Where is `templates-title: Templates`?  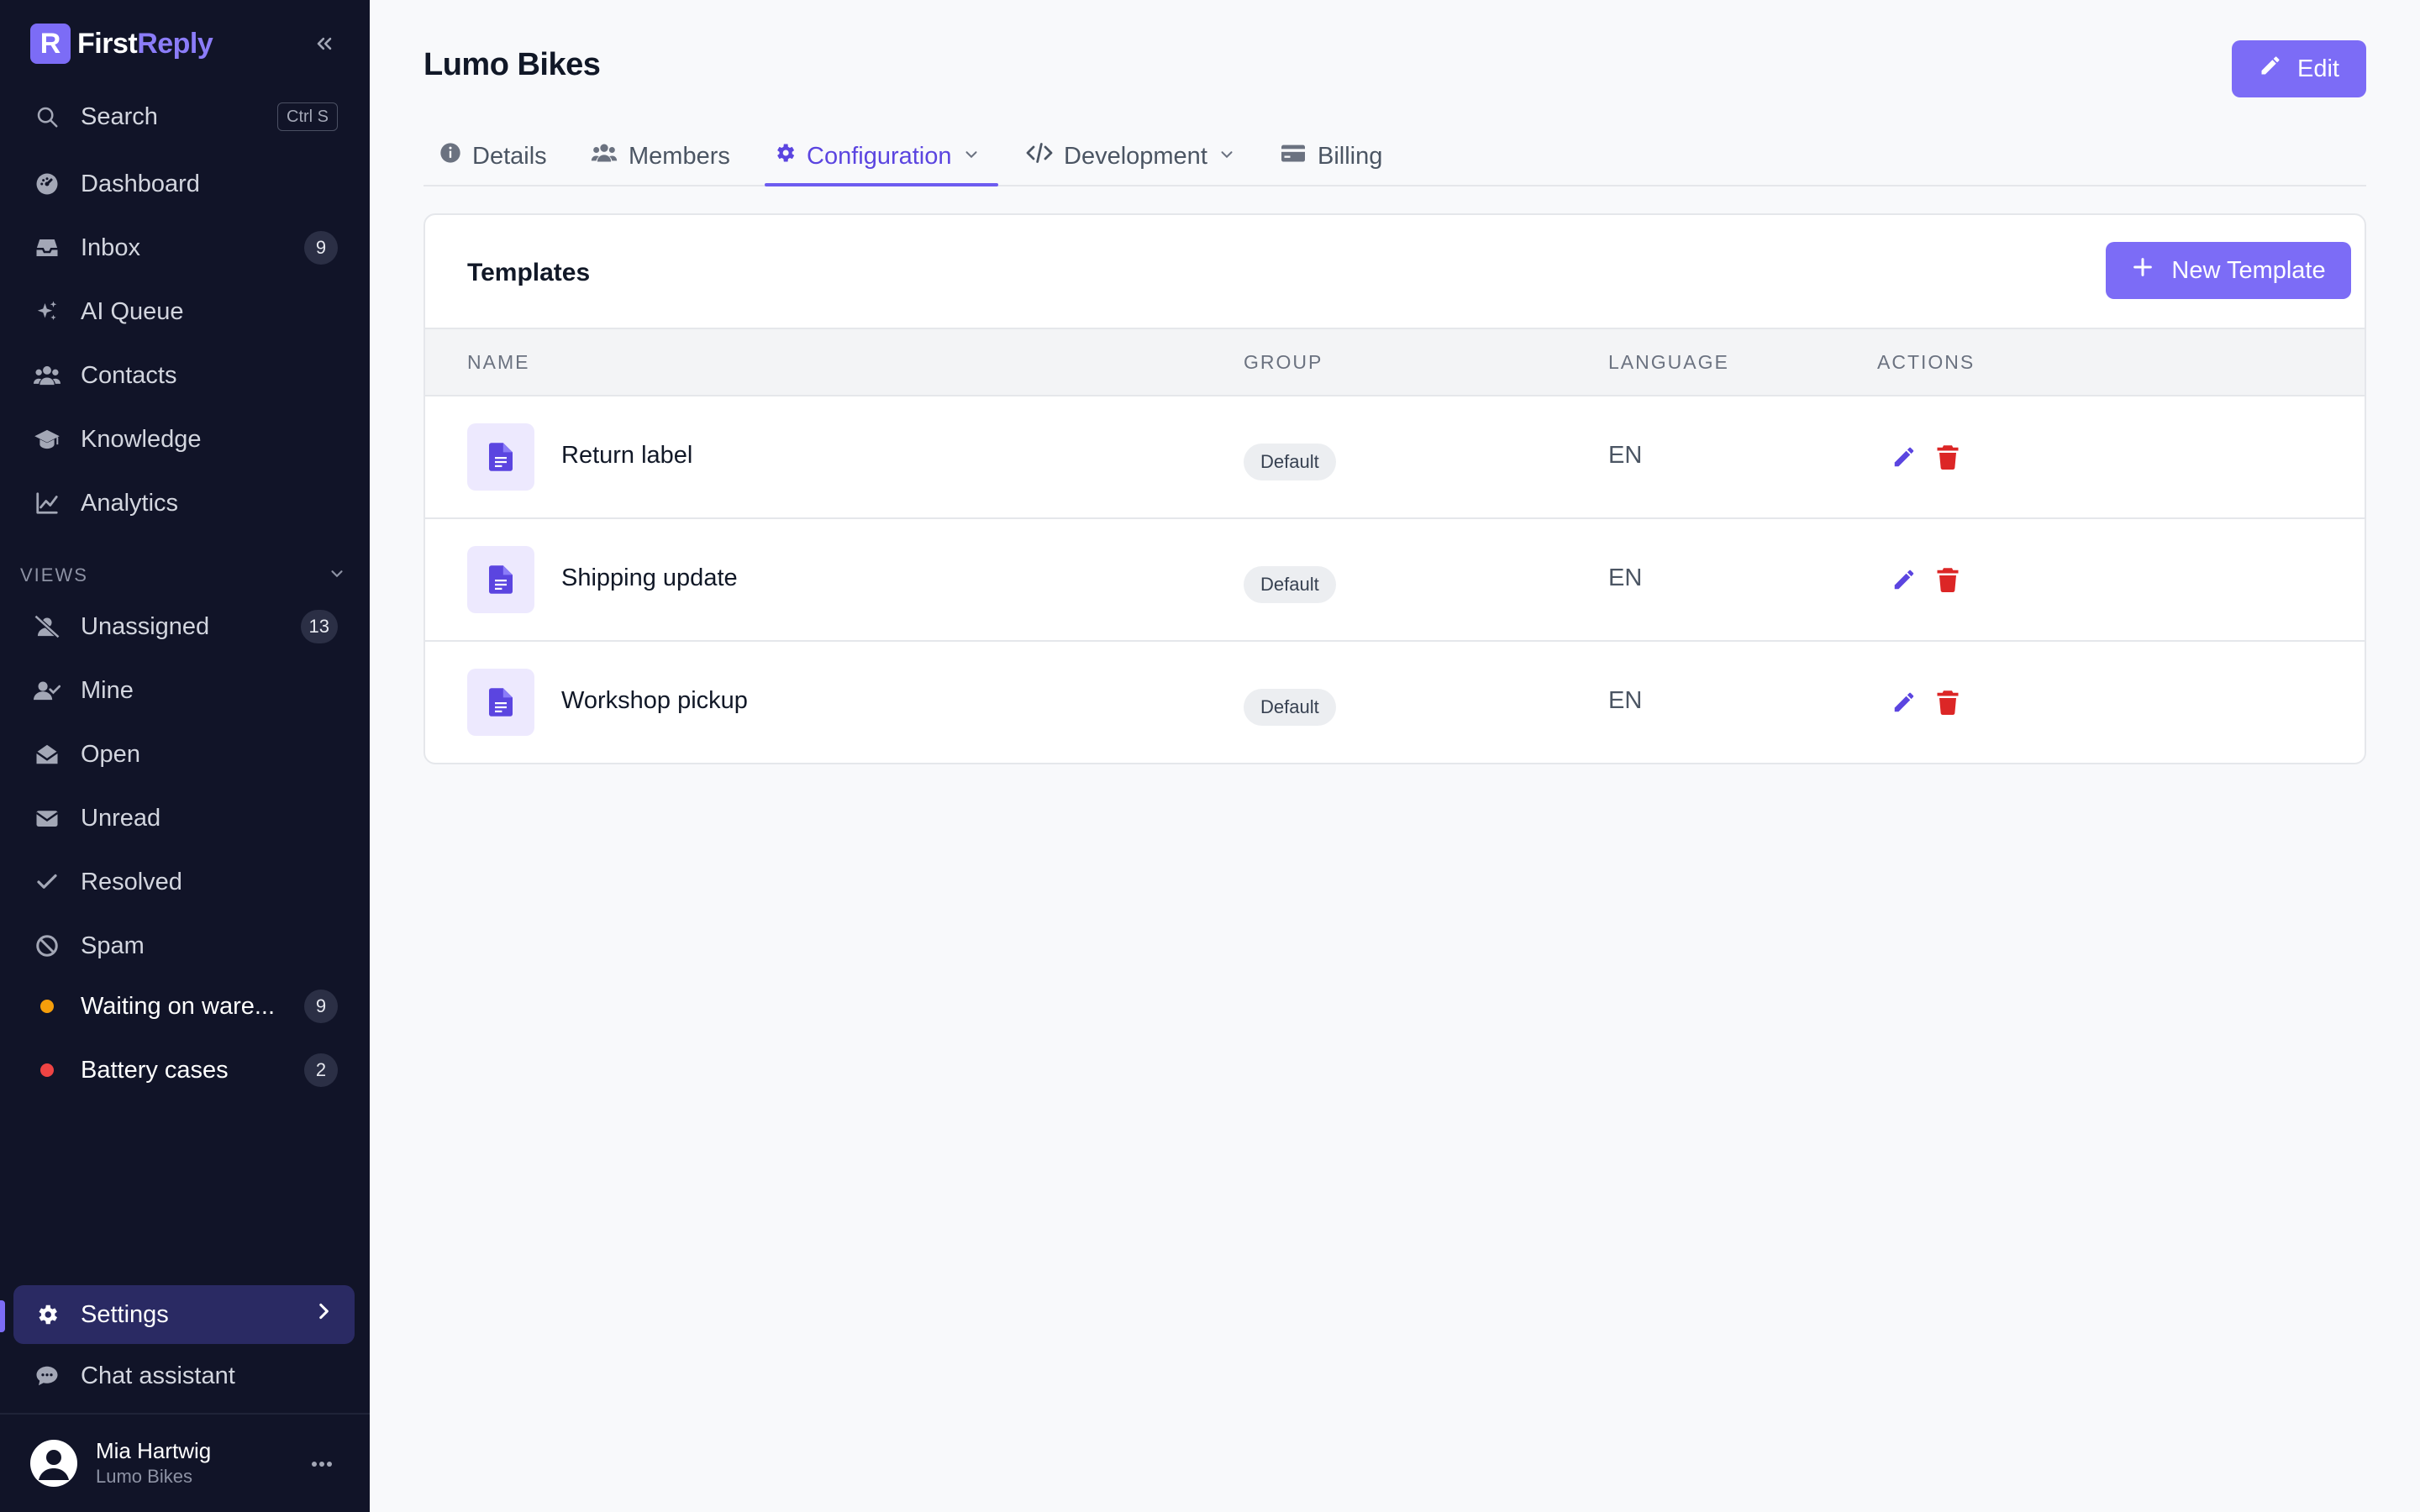 templates-title: Templates is located at coordinates (529, 272).